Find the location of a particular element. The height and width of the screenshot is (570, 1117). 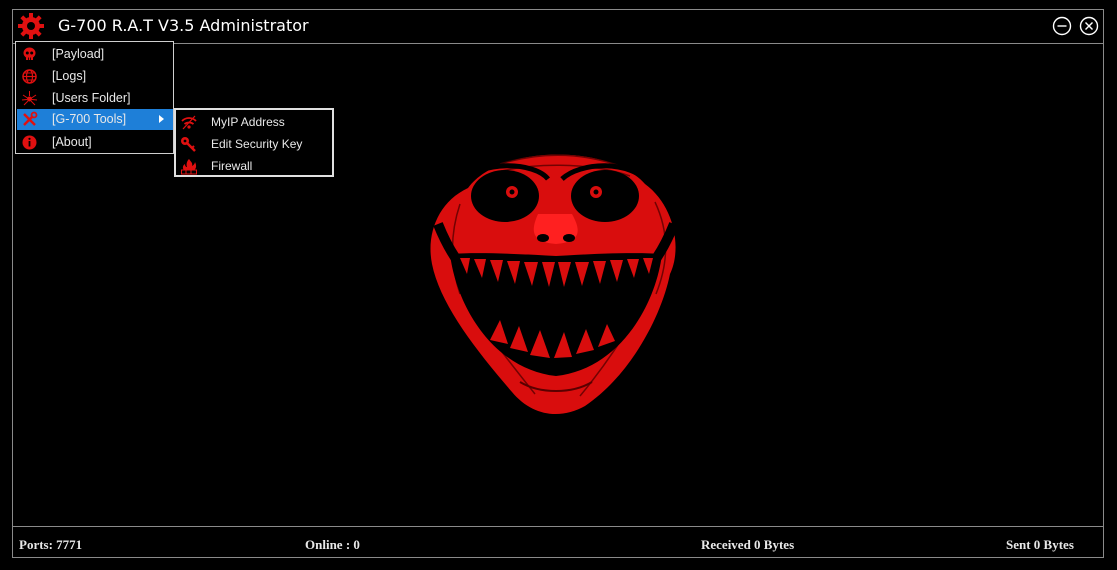

menu-item-label: [G-700 Tools] is located at coordinates (89, 119).